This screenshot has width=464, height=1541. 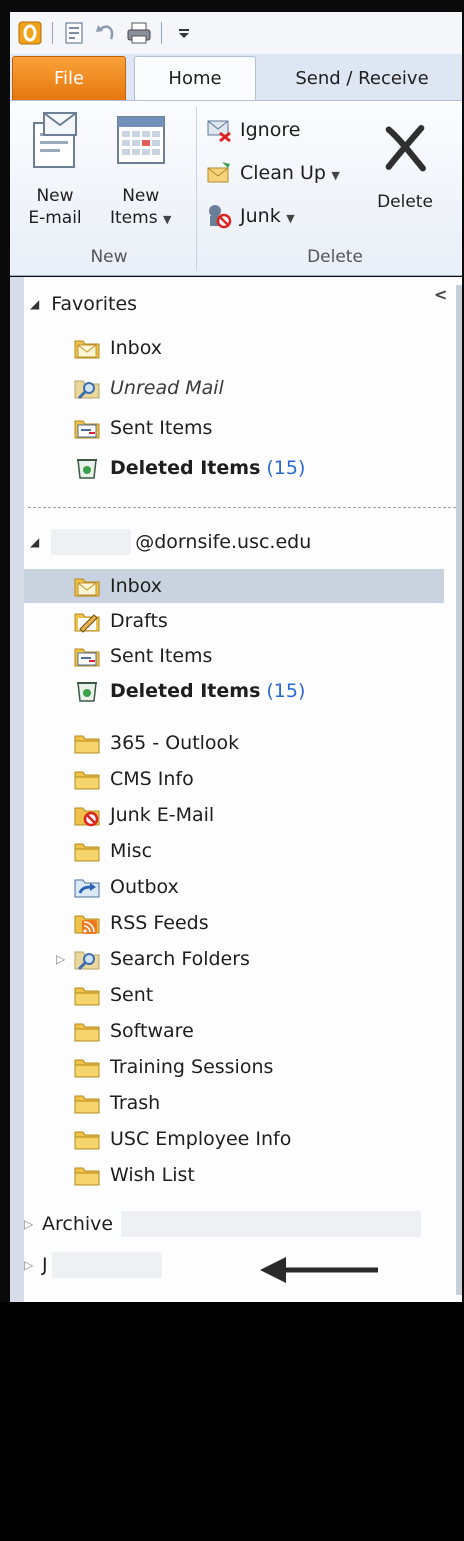 What do you see at coordinates (234, 1031) in the screenshot?
I see `folder-item: Software` at bounding box center [234, 1031].